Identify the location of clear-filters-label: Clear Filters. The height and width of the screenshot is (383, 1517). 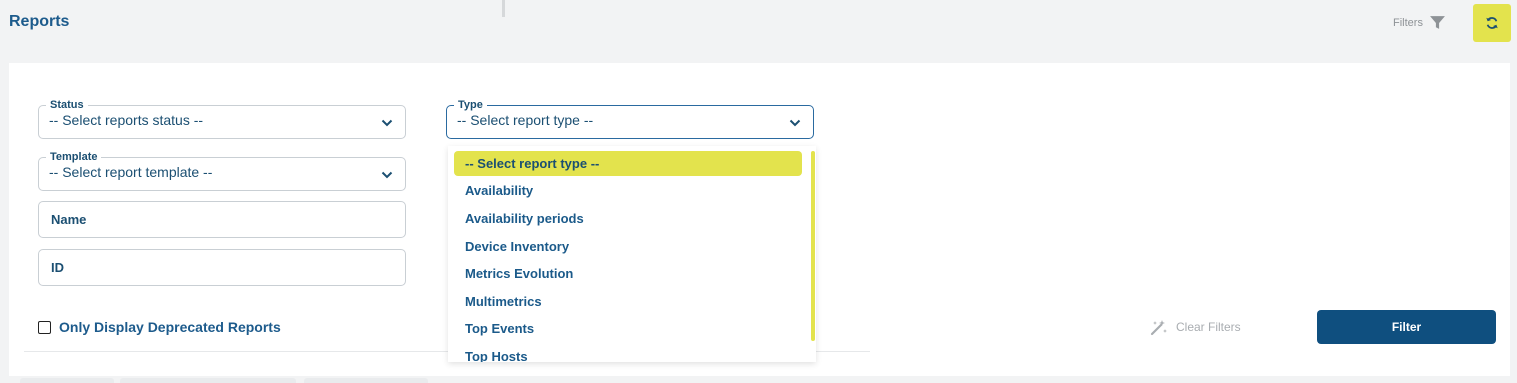
(1208, 327).